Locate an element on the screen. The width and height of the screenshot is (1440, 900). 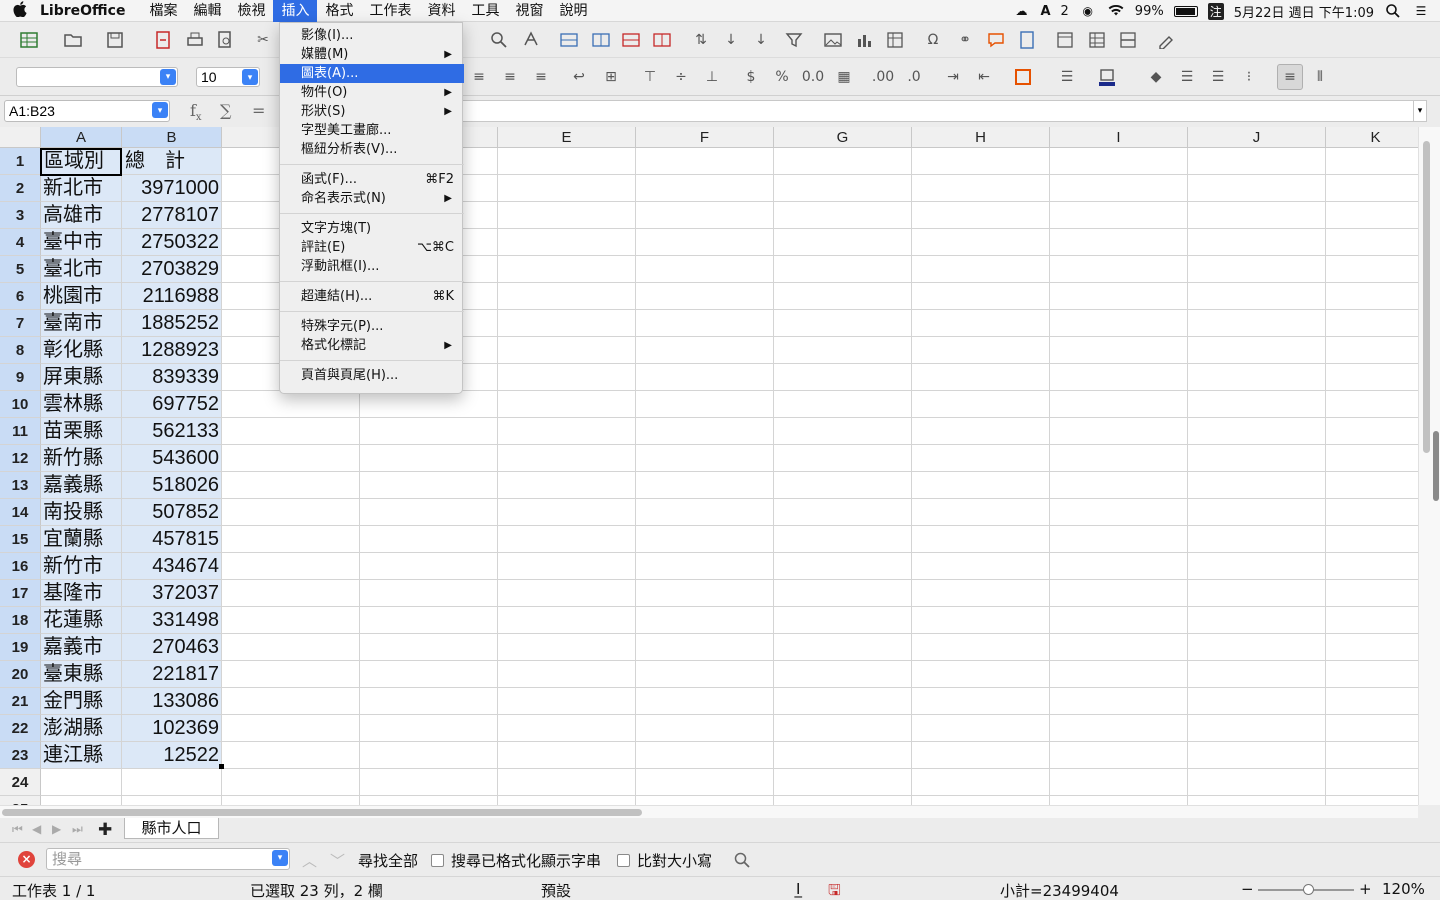
cell-e8 is located at coordinates (567, 350).